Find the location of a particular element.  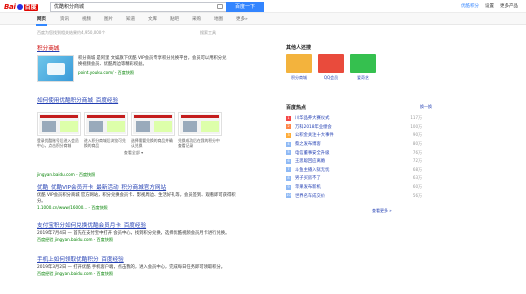

hot-item: 6 王思聪回应离婚 72万 is located at coordinates (359, 161).